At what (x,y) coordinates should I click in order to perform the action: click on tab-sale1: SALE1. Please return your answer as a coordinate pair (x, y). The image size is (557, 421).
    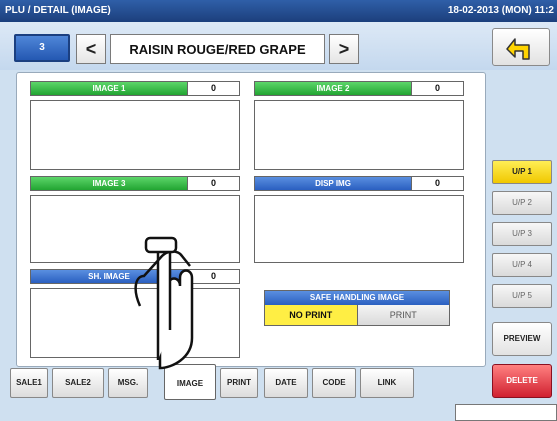
    Looking at the image, I should click on (29, 383).